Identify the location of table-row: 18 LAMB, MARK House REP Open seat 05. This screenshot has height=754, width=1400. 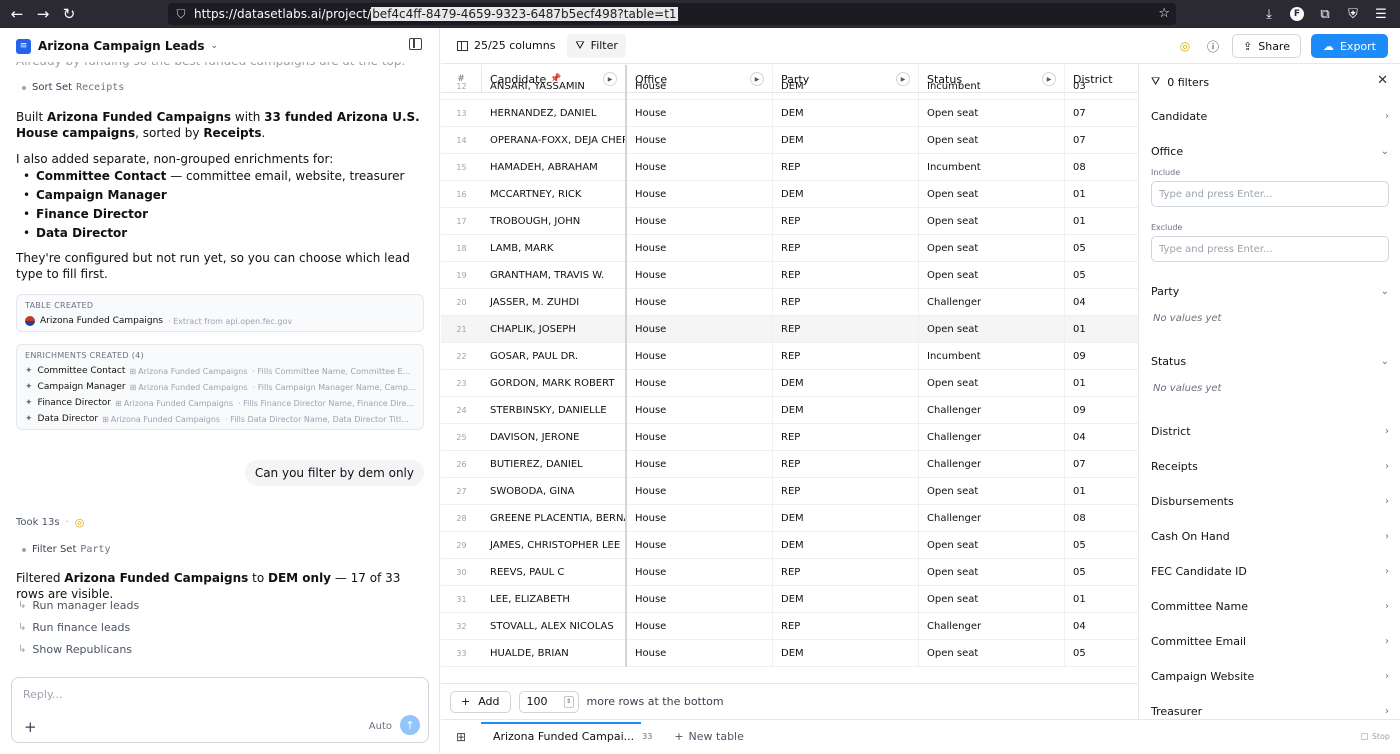
(789, 248).